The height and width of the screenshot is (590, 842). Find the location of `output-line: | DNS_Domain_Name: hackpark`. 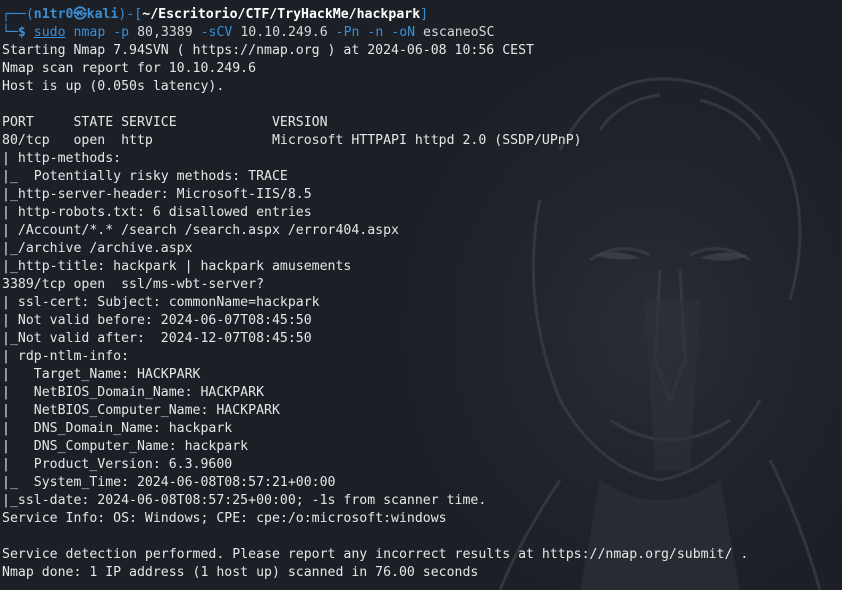

output-line: | DNS_Domain_Name: hackpark is located at coordinates (117, 428).